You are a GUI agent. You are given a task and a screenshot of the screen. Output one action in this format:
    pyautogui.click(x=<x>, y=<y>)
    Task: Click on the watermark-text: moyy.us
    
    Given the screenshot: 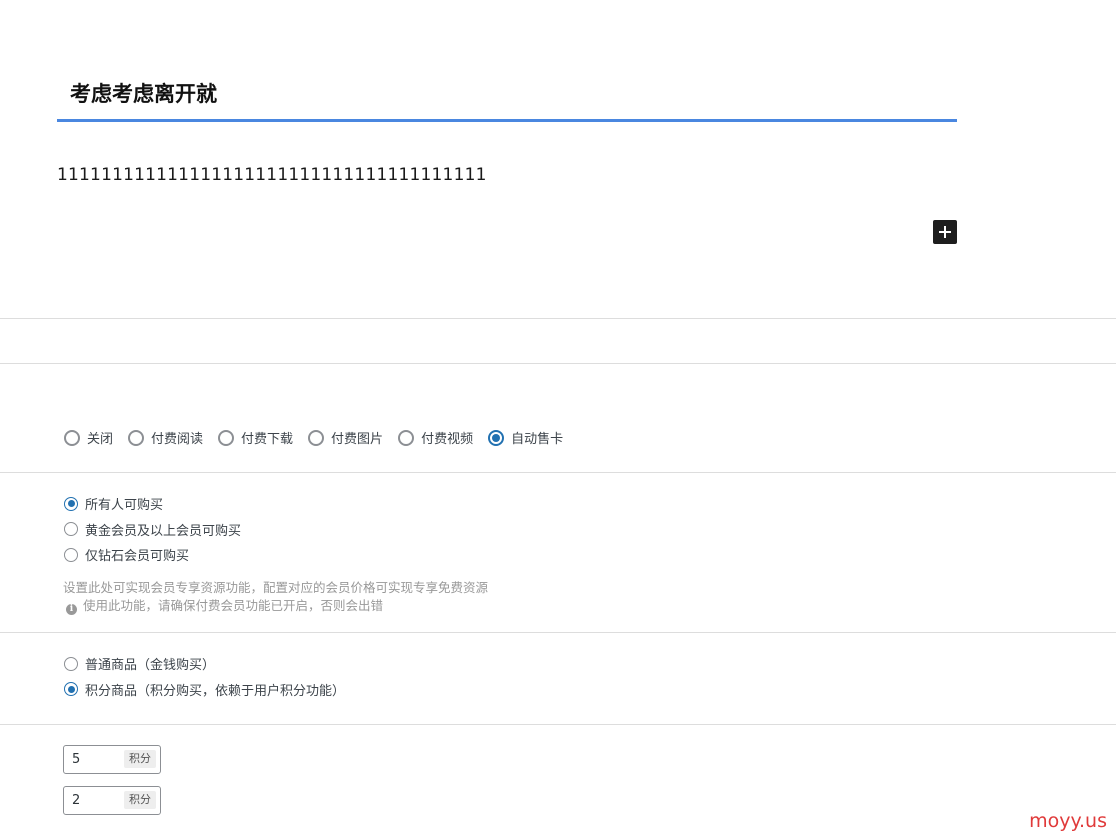 What is the action you would take?
    pyautogui.click(x=1068, y=821)
    